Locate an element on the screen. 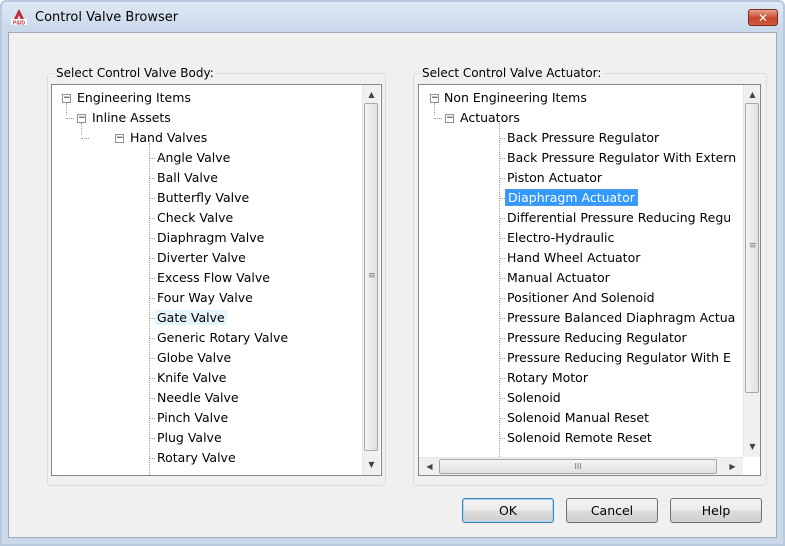  tree-leaf-label: Solenoid Manual Reset is located at coordinates (578, 417).